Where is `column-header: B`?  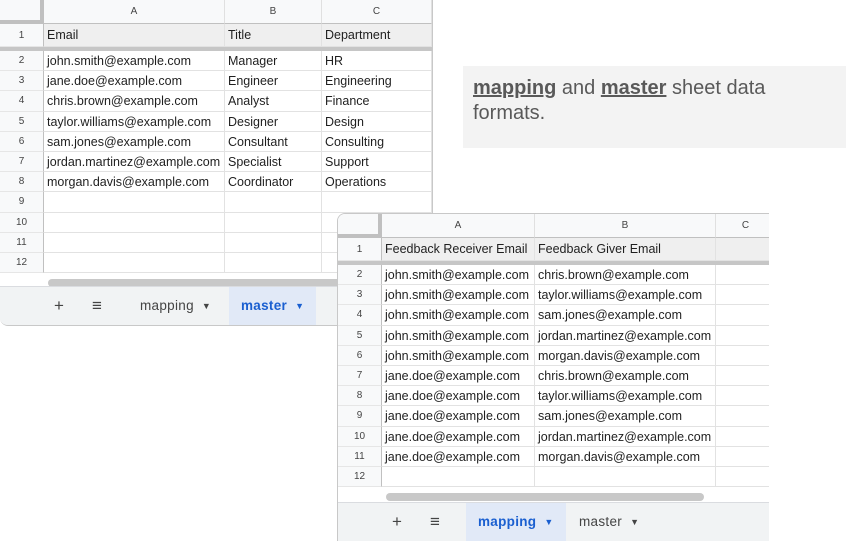
column-header: B is located at coordinates (273, 12).